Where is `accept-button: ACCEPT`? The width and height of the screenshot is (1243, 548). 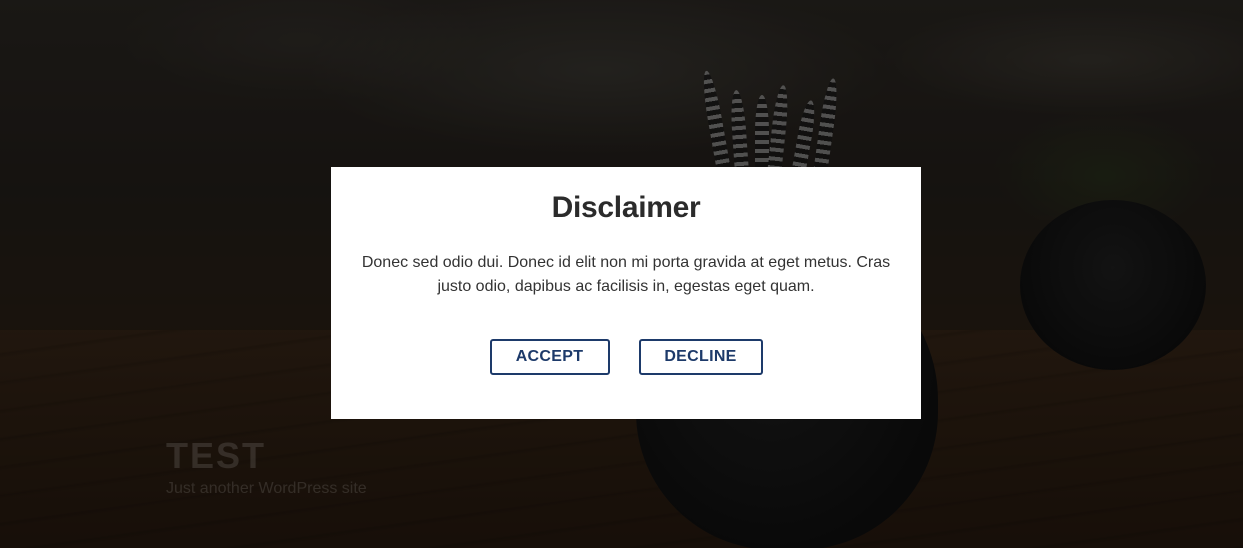 accept-button: ACCEPT is located at coordinates (549, 357).